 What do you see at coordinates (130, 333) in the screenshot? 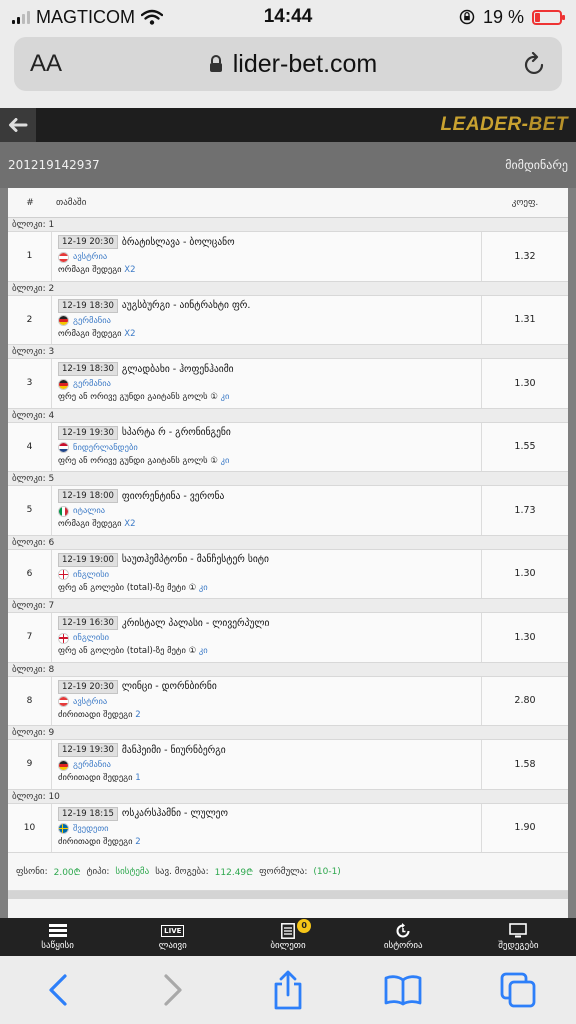
I see `selection-pick: X2` at bounding box center [130, 333].